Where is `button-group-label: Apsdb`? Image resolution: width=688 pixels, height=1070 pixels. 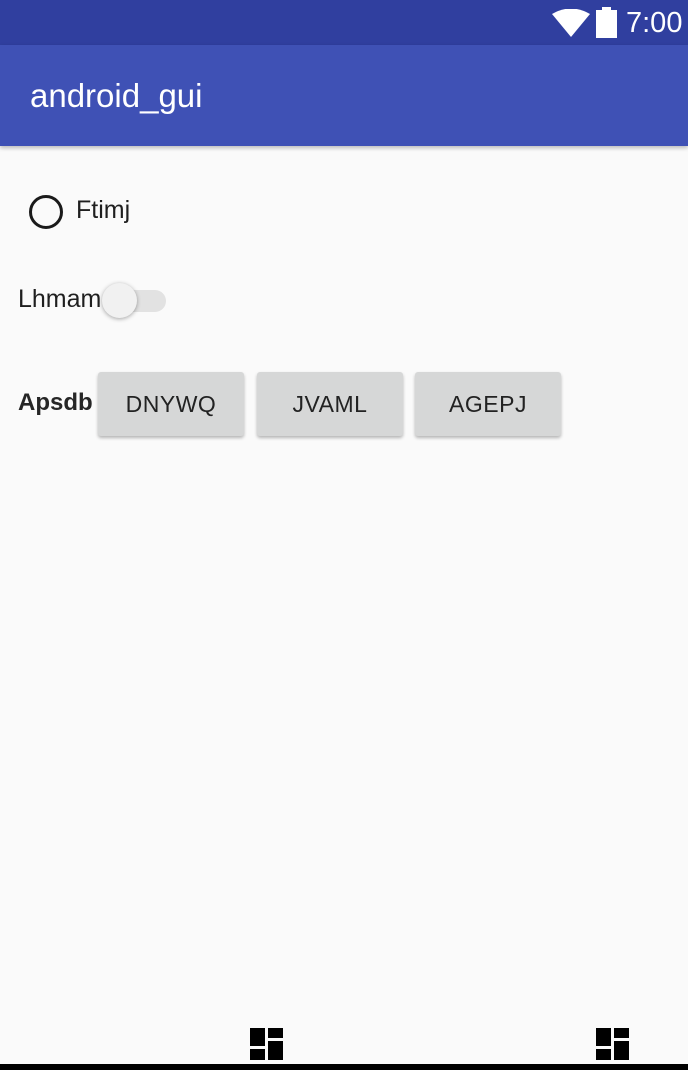 button-group-label: Apsdb is located at coordinates (55, 402).